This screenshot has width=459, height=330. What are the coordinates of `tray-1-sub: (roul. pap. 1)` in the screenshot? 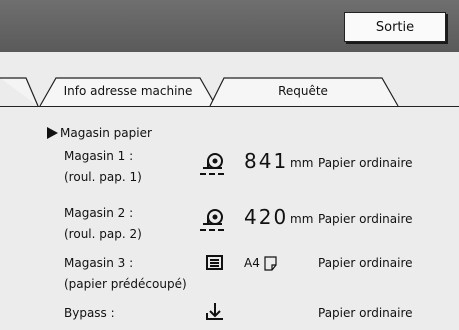 It's located at (103, 177).